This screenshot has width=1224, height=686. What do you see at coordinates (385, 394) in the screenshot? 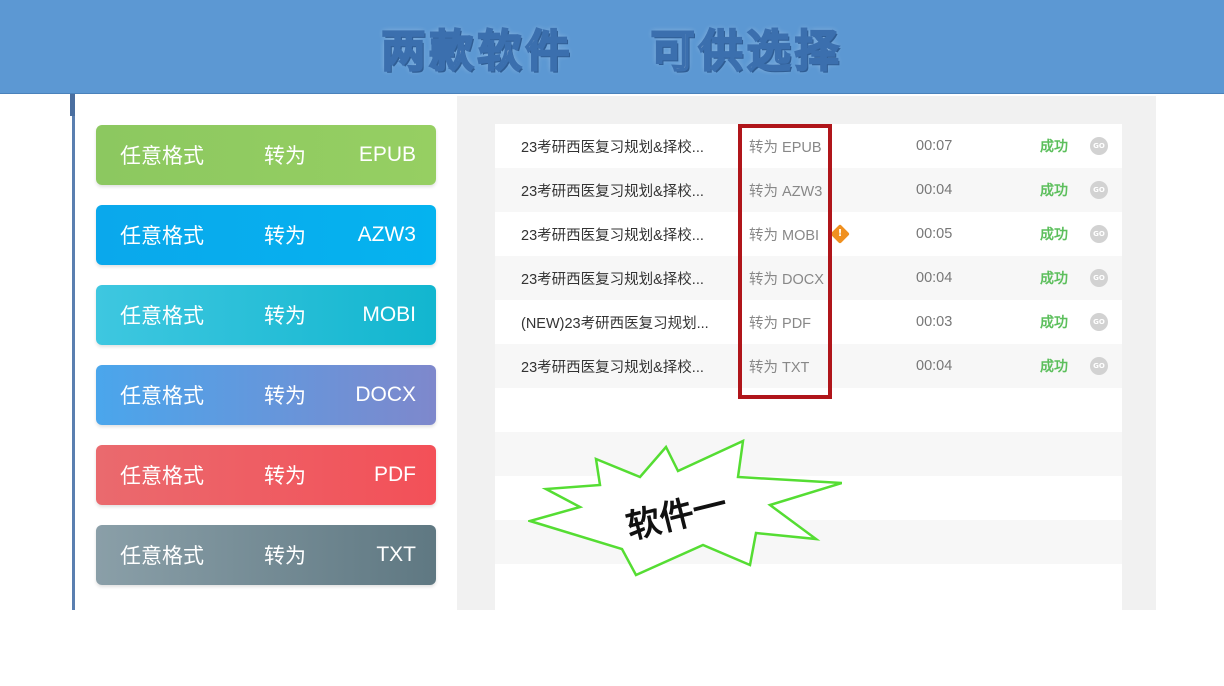
I see `converter-target-label: DOCX` at bounding box center [385, 394].